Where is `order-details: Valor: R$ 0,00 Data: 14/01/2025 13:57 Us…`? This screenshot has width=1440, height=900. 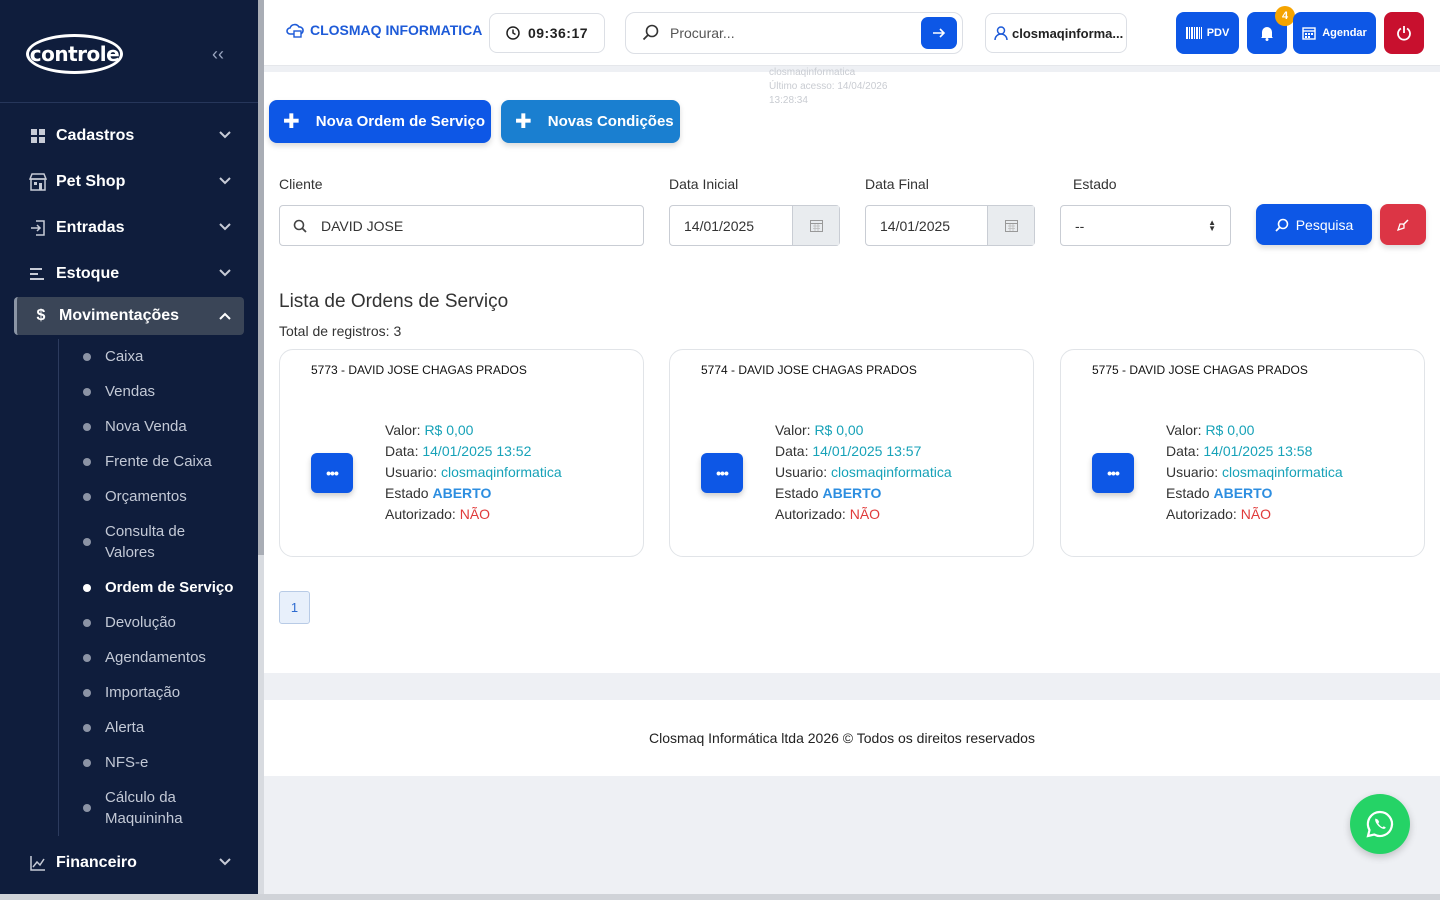
order-details: Valor: R$ 0,00 Data: 14/01/2025 13:57 Us… is located at coordinates (863, 472).